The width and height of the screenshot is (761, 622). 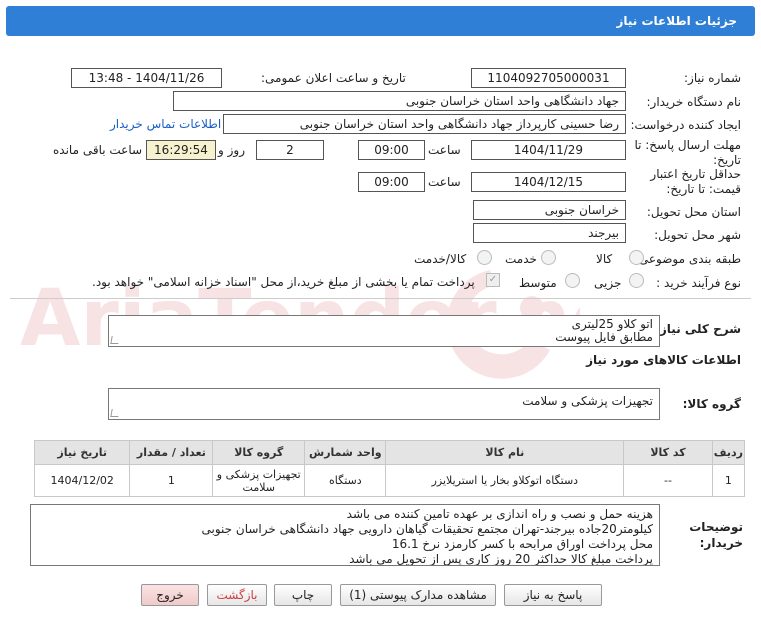 I want to click on validity-label-line2: قیمت: تا تاریخ:, so click(x=703, y=189).